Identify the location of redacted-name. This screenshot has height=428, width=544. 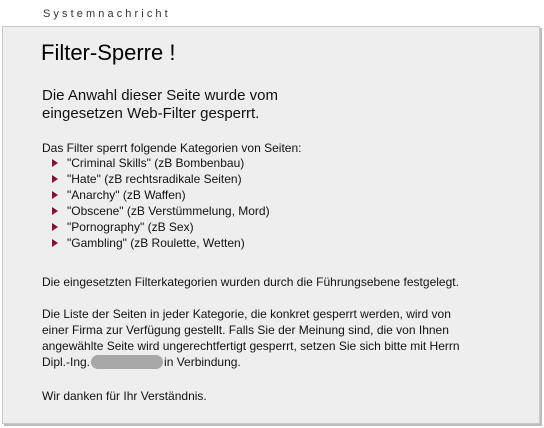
(127, 362).